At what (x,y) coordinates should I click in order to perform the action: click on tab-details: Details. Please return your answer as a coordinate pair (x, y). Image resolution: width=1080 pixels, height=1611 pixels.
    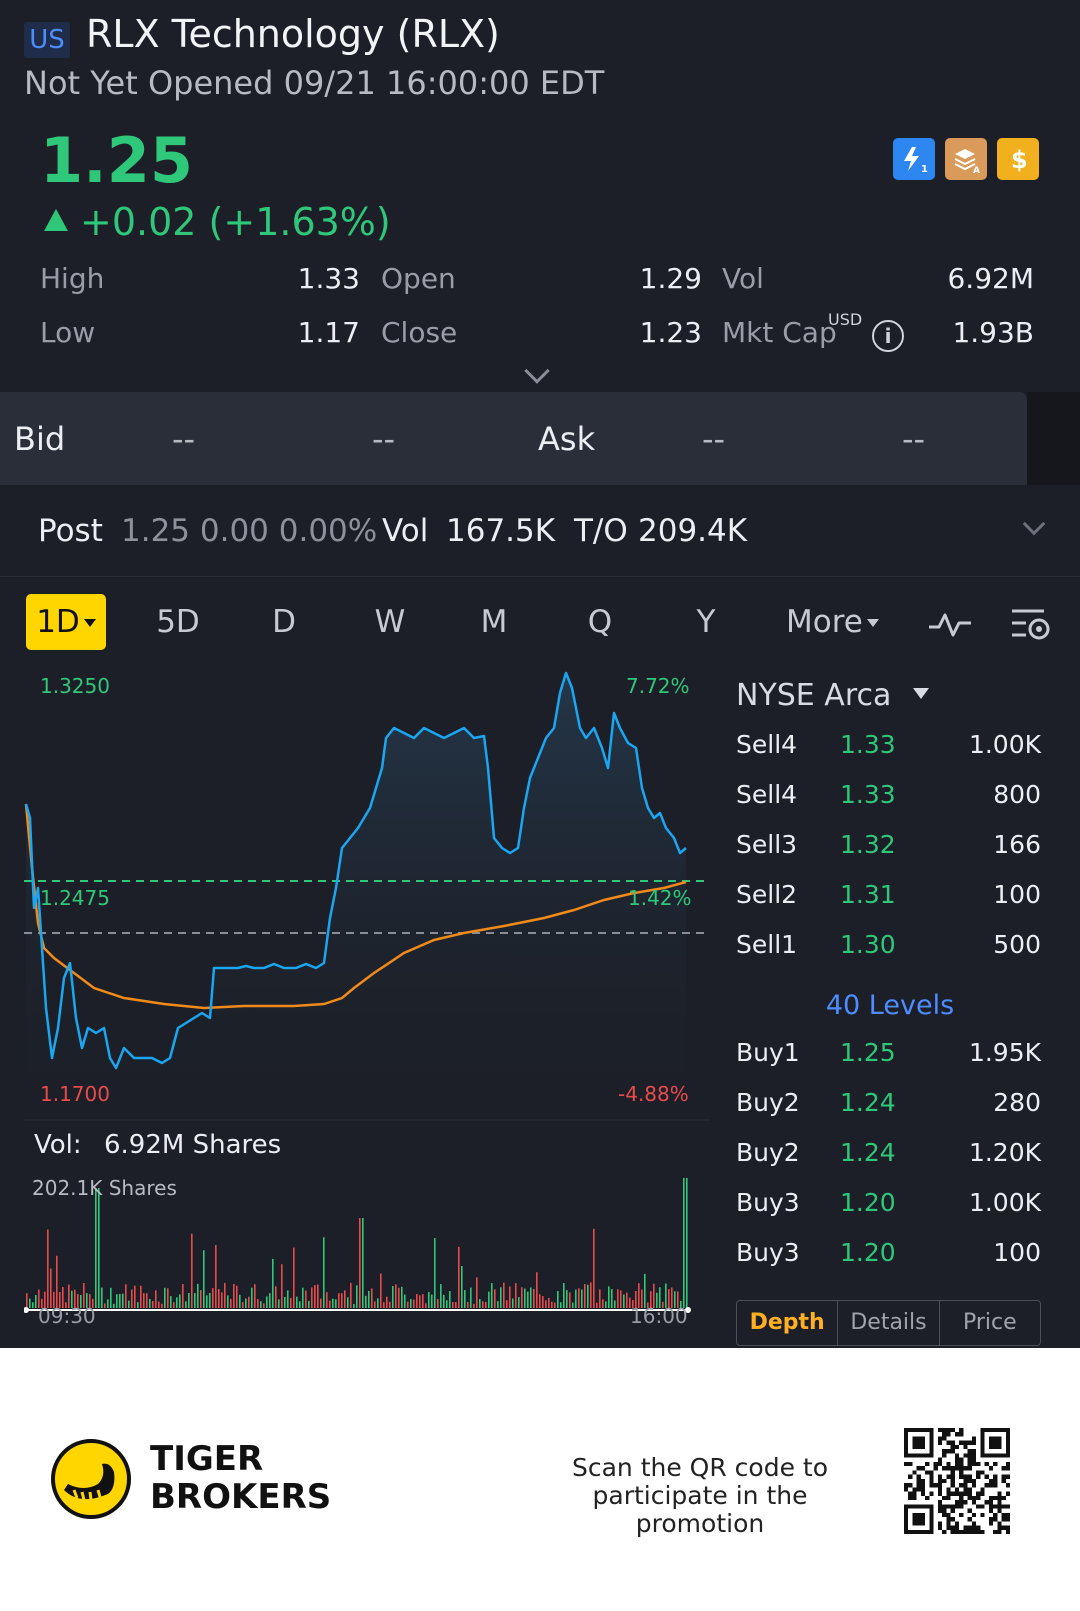
    Looking at the image, I should click on (889, 1323).